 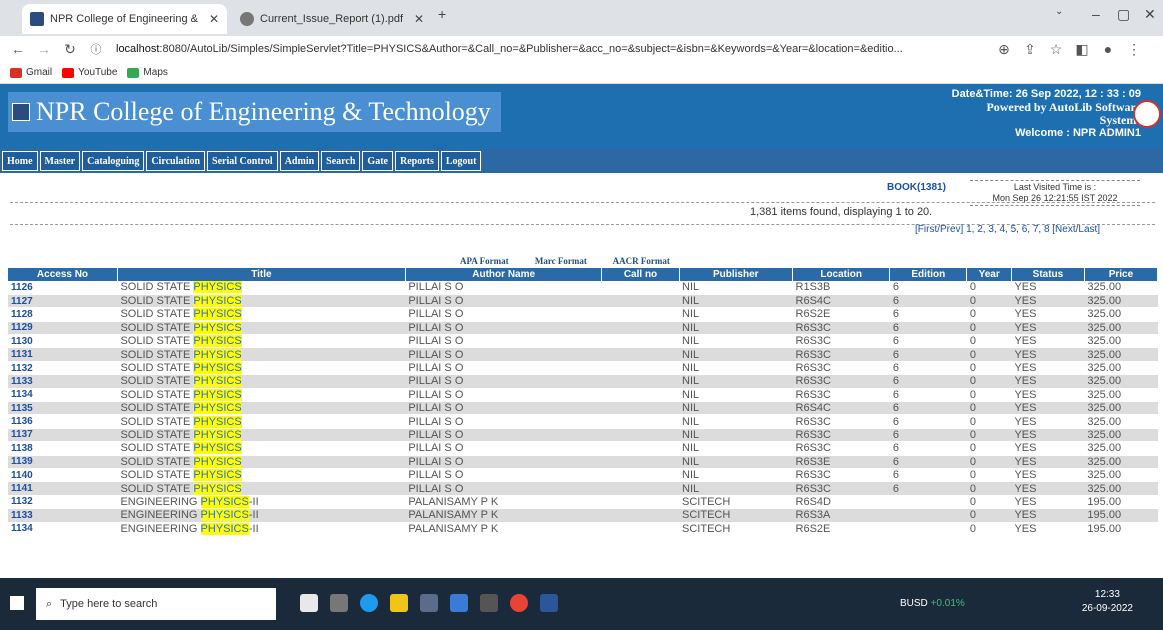 What do you see at coordinates (1004, 49) in the screenshot?
I see `zoom-icon: ⊕` at bounding box center [1004, 49].